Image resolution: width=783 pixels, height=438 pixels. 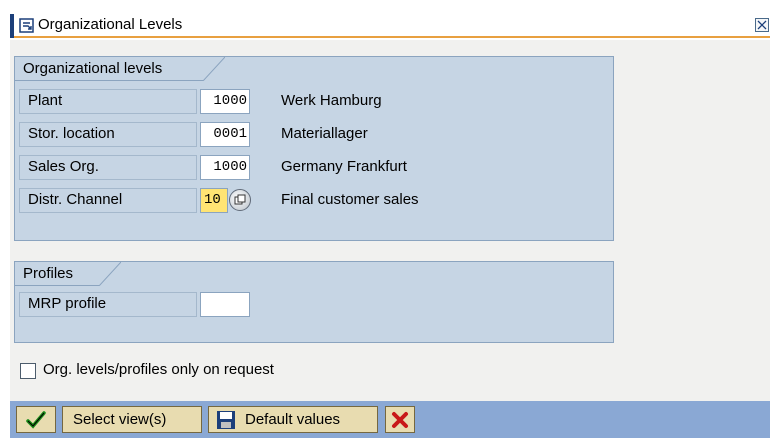 What do you see at coordinates (225, 101) in the screenshot?
I see `plant-input: 1000` at bounding box center [225, 101].